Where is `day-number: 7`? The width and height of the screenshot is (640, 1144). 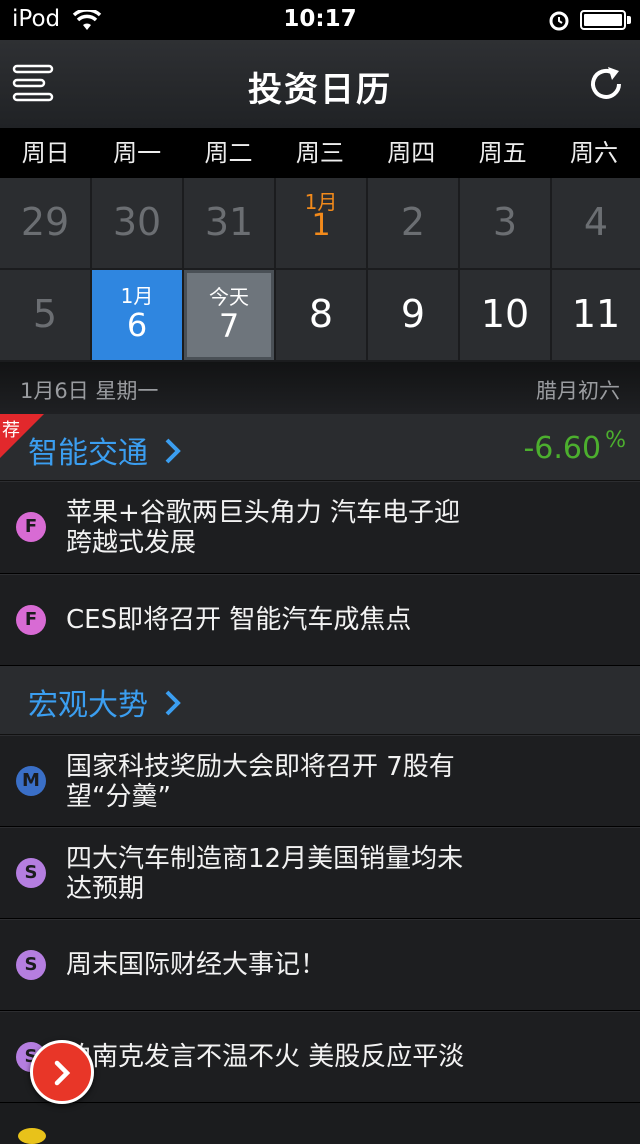
day-number: 7 is located at coordinates (229, 326).